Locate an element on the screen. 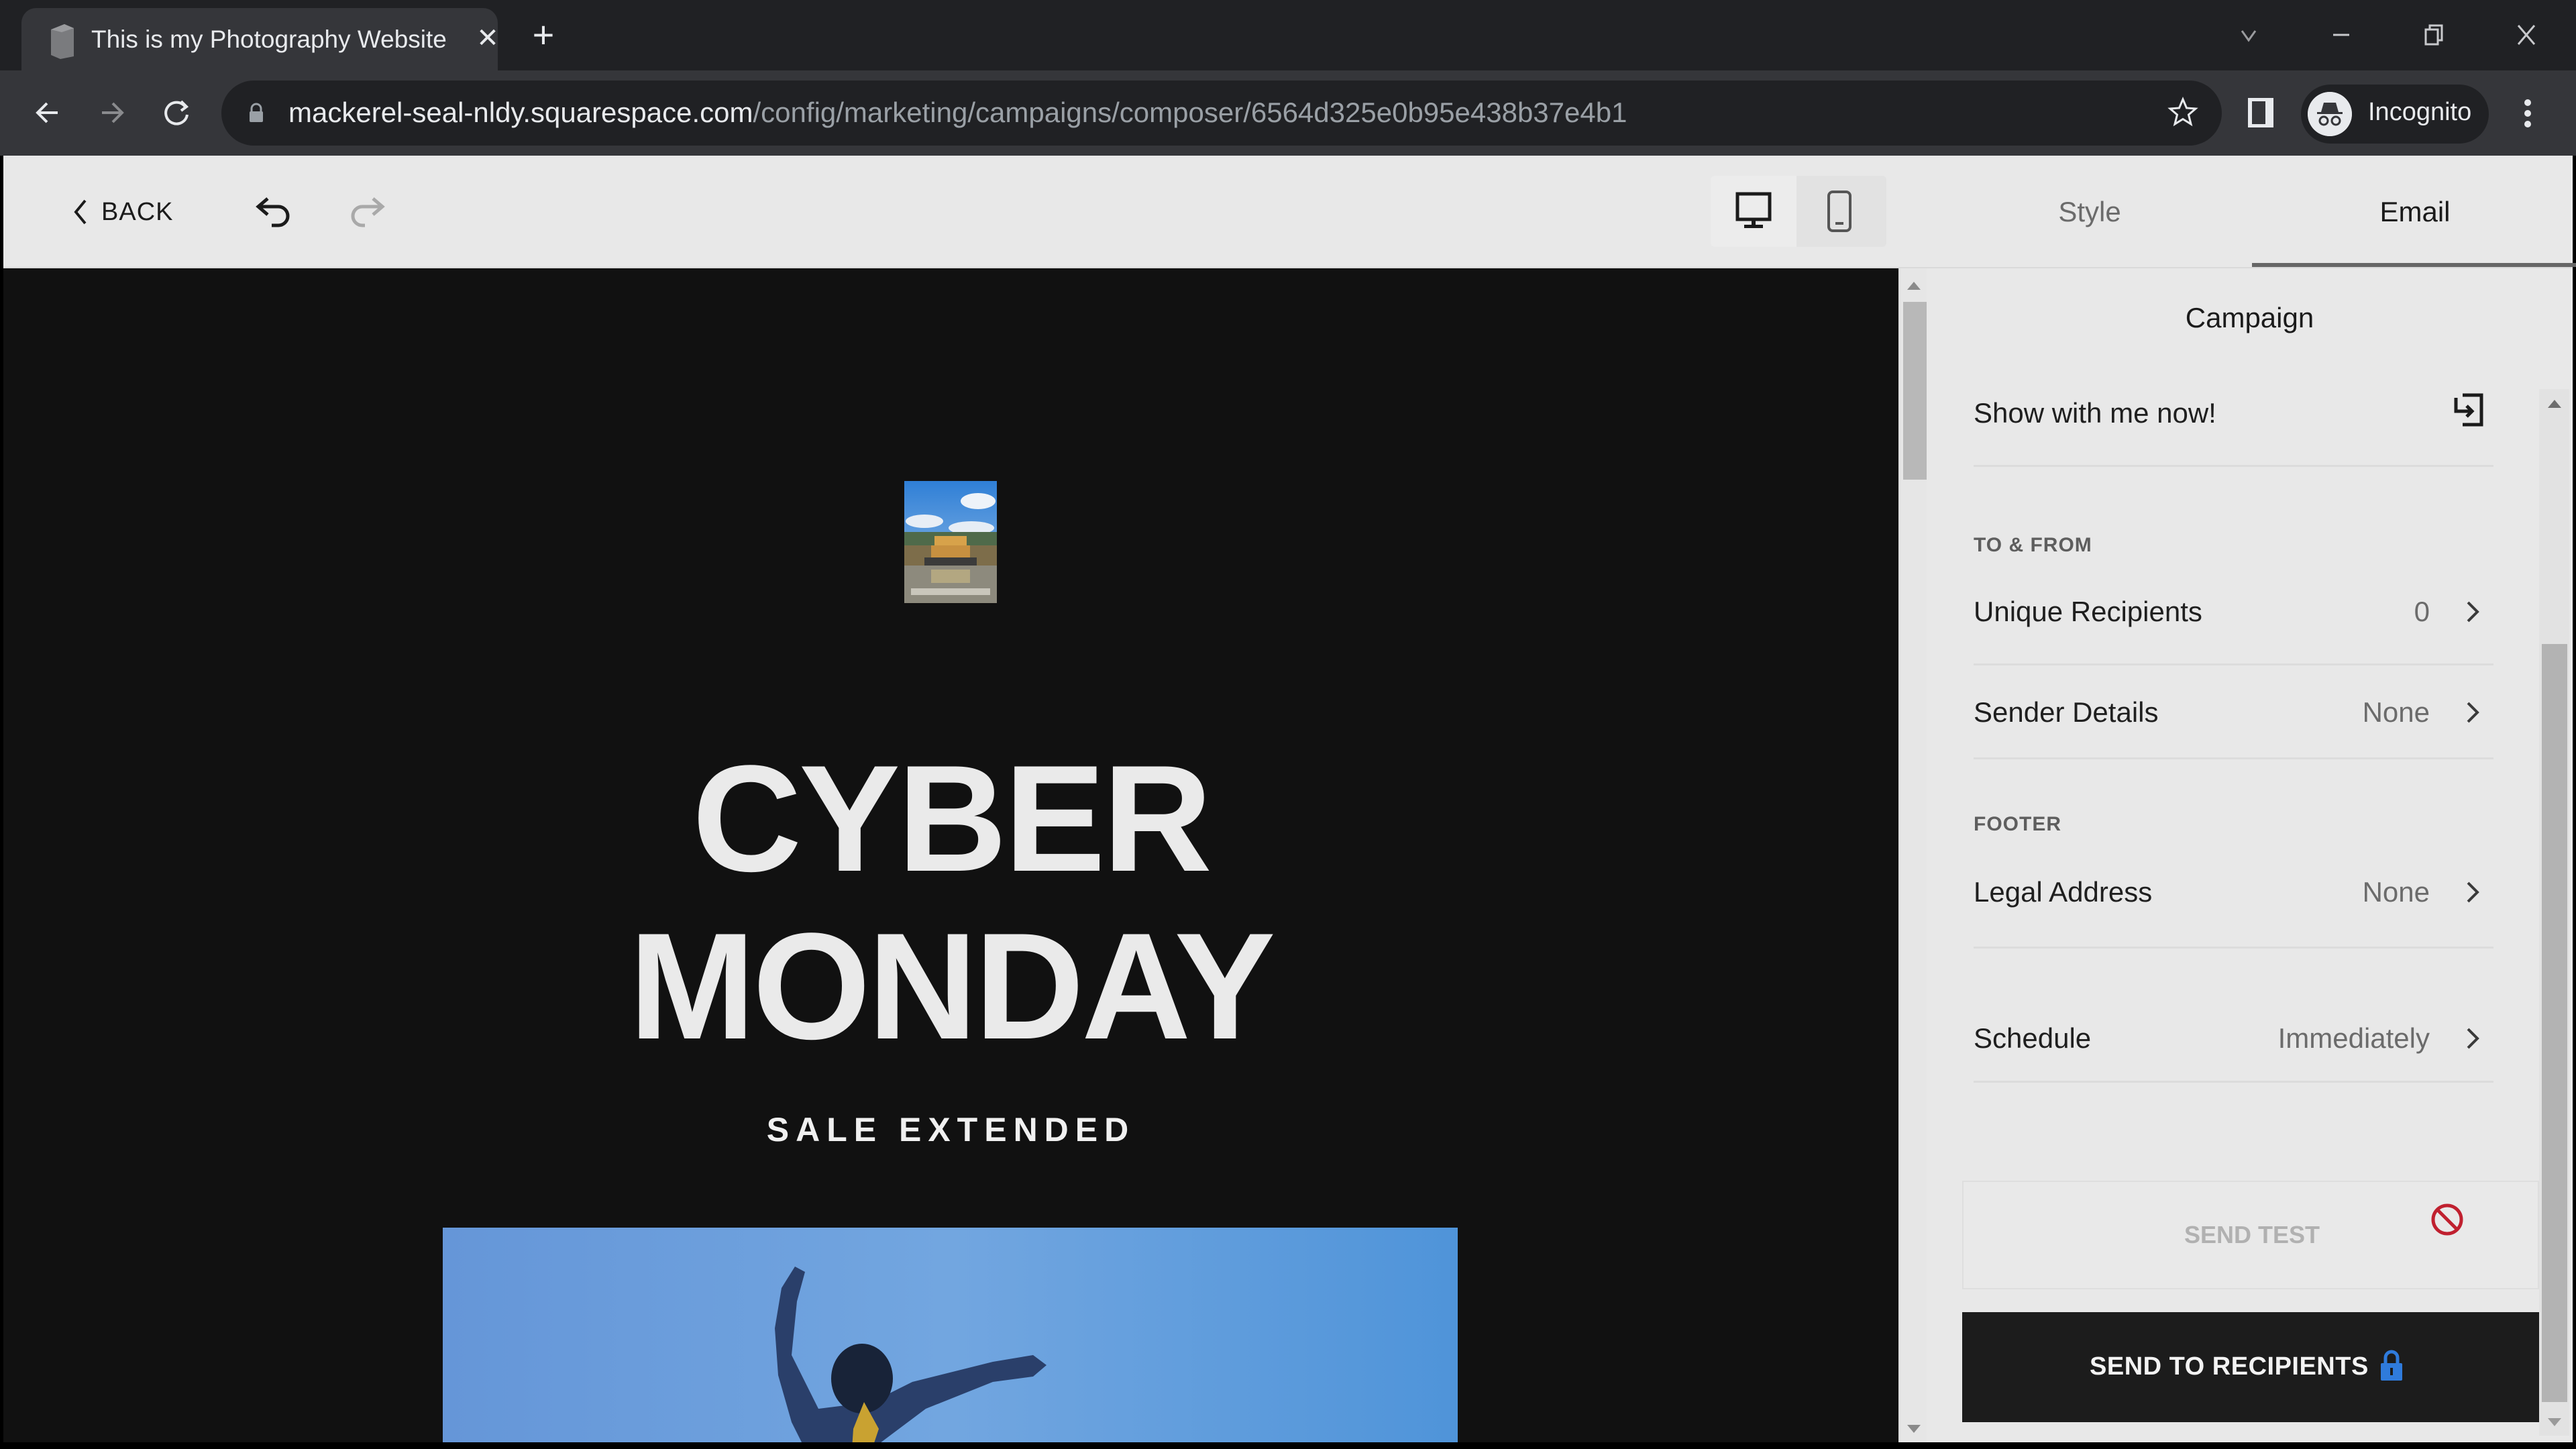 Image resolution: width=2576 pixels, height=1449 pixels. incognito-profile-button: Incognito is located at coordinates (2395, 114).